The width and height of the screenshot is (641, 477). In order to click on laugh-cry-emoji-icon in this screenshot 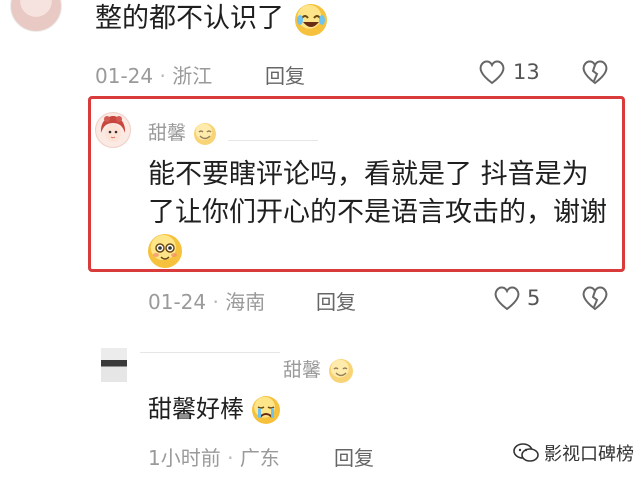, I will do `click(310, 19)`.